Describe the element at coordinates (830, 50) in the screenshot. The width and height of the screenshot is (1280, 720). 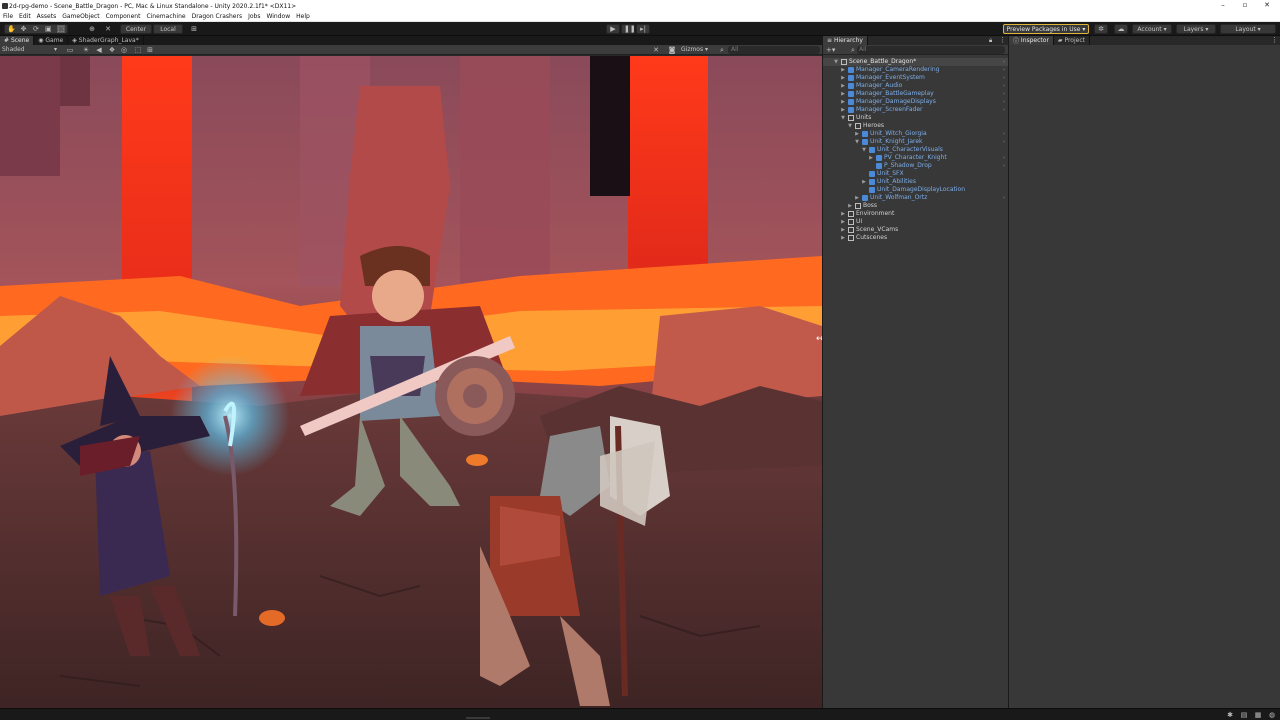
I see `create-plus-dropdown: +▾` at that location.